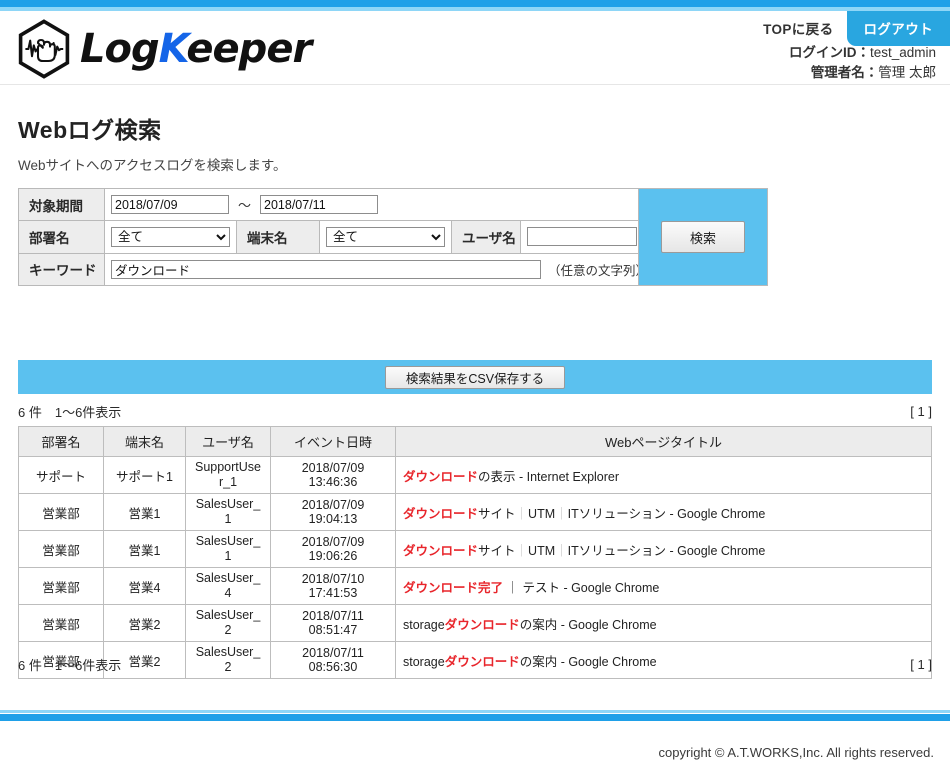  I want to click on brand-word-log: Log, so click(120, 49).